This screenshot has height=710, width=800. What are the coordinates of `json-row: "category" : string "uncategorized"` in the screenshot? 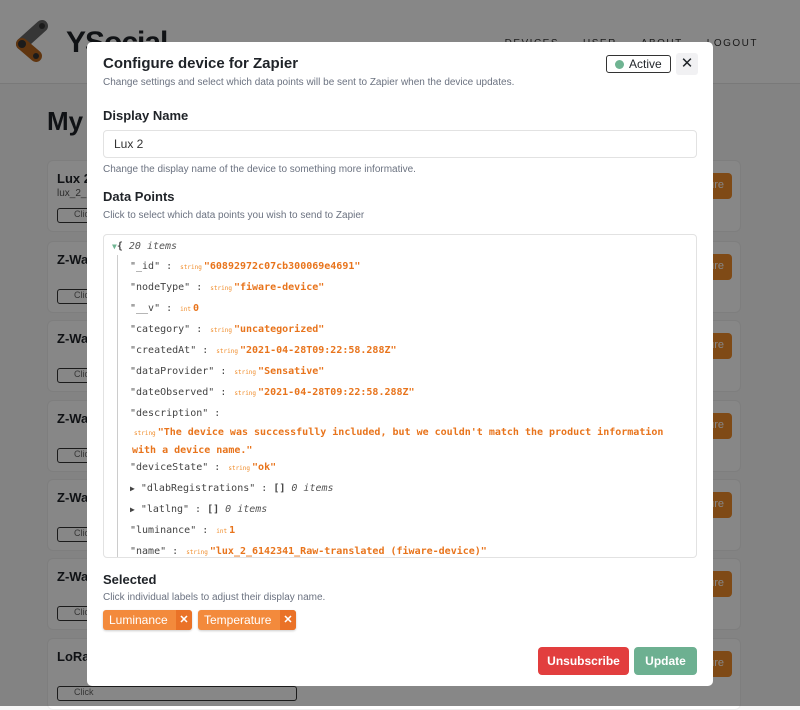 It's located at (227, 329).